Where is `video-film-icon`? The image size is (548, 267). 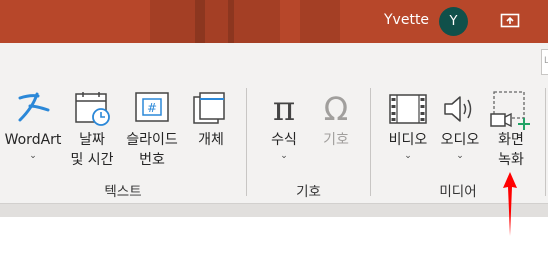
video-film-icon is located at coordinates (408, 109).